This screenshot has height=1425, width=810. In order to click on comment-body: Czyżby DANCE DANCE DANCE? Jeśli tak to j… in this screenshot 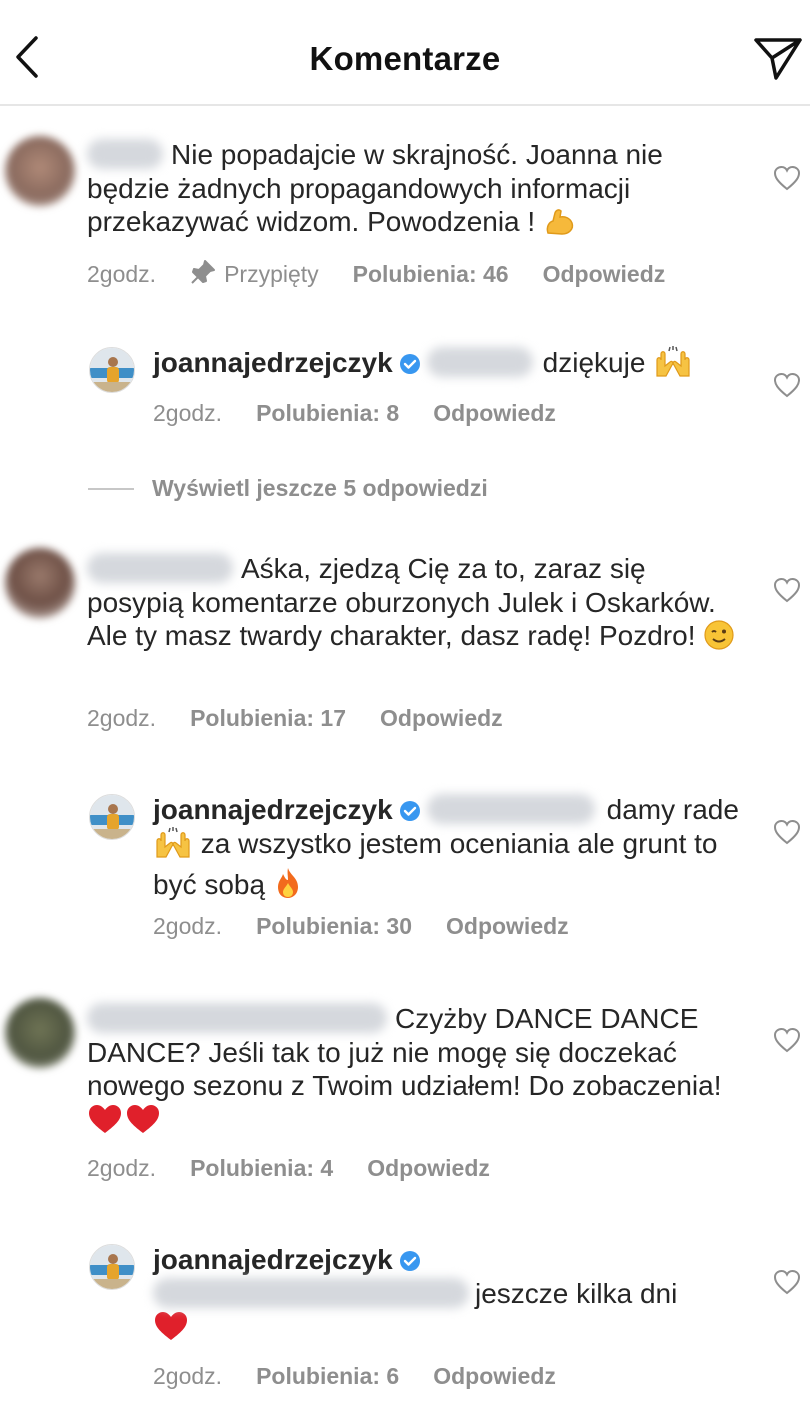, I will do `click(417, 1072)`.